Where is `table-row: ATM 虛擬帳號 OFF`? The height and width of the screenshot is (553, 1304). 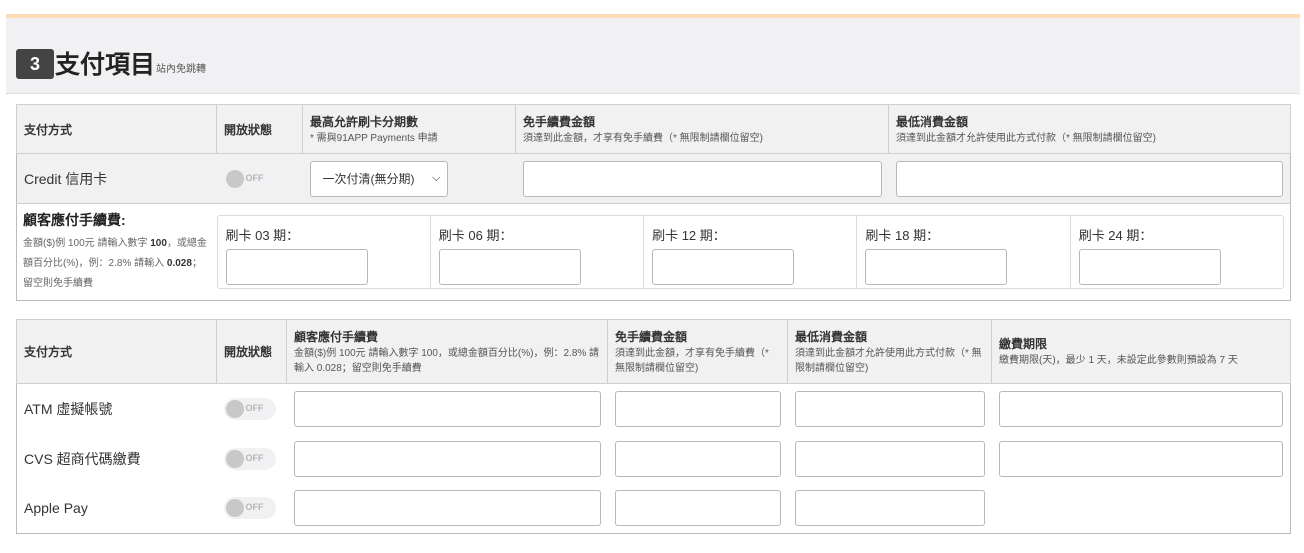 table-row: ATM 虛擬帳號 OFF is located at coordinates (654, 409).